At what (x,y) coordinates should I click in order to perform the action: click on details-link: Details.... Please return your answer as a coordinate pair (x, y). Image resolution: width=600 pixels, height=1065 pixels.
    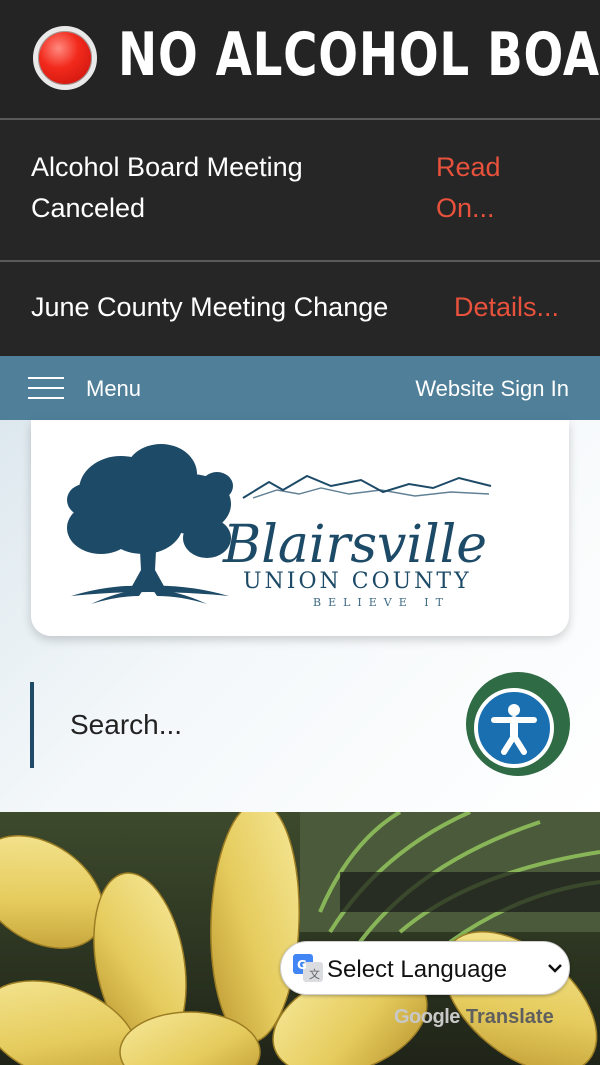
    Looking at the image, I should click on (506, 307).